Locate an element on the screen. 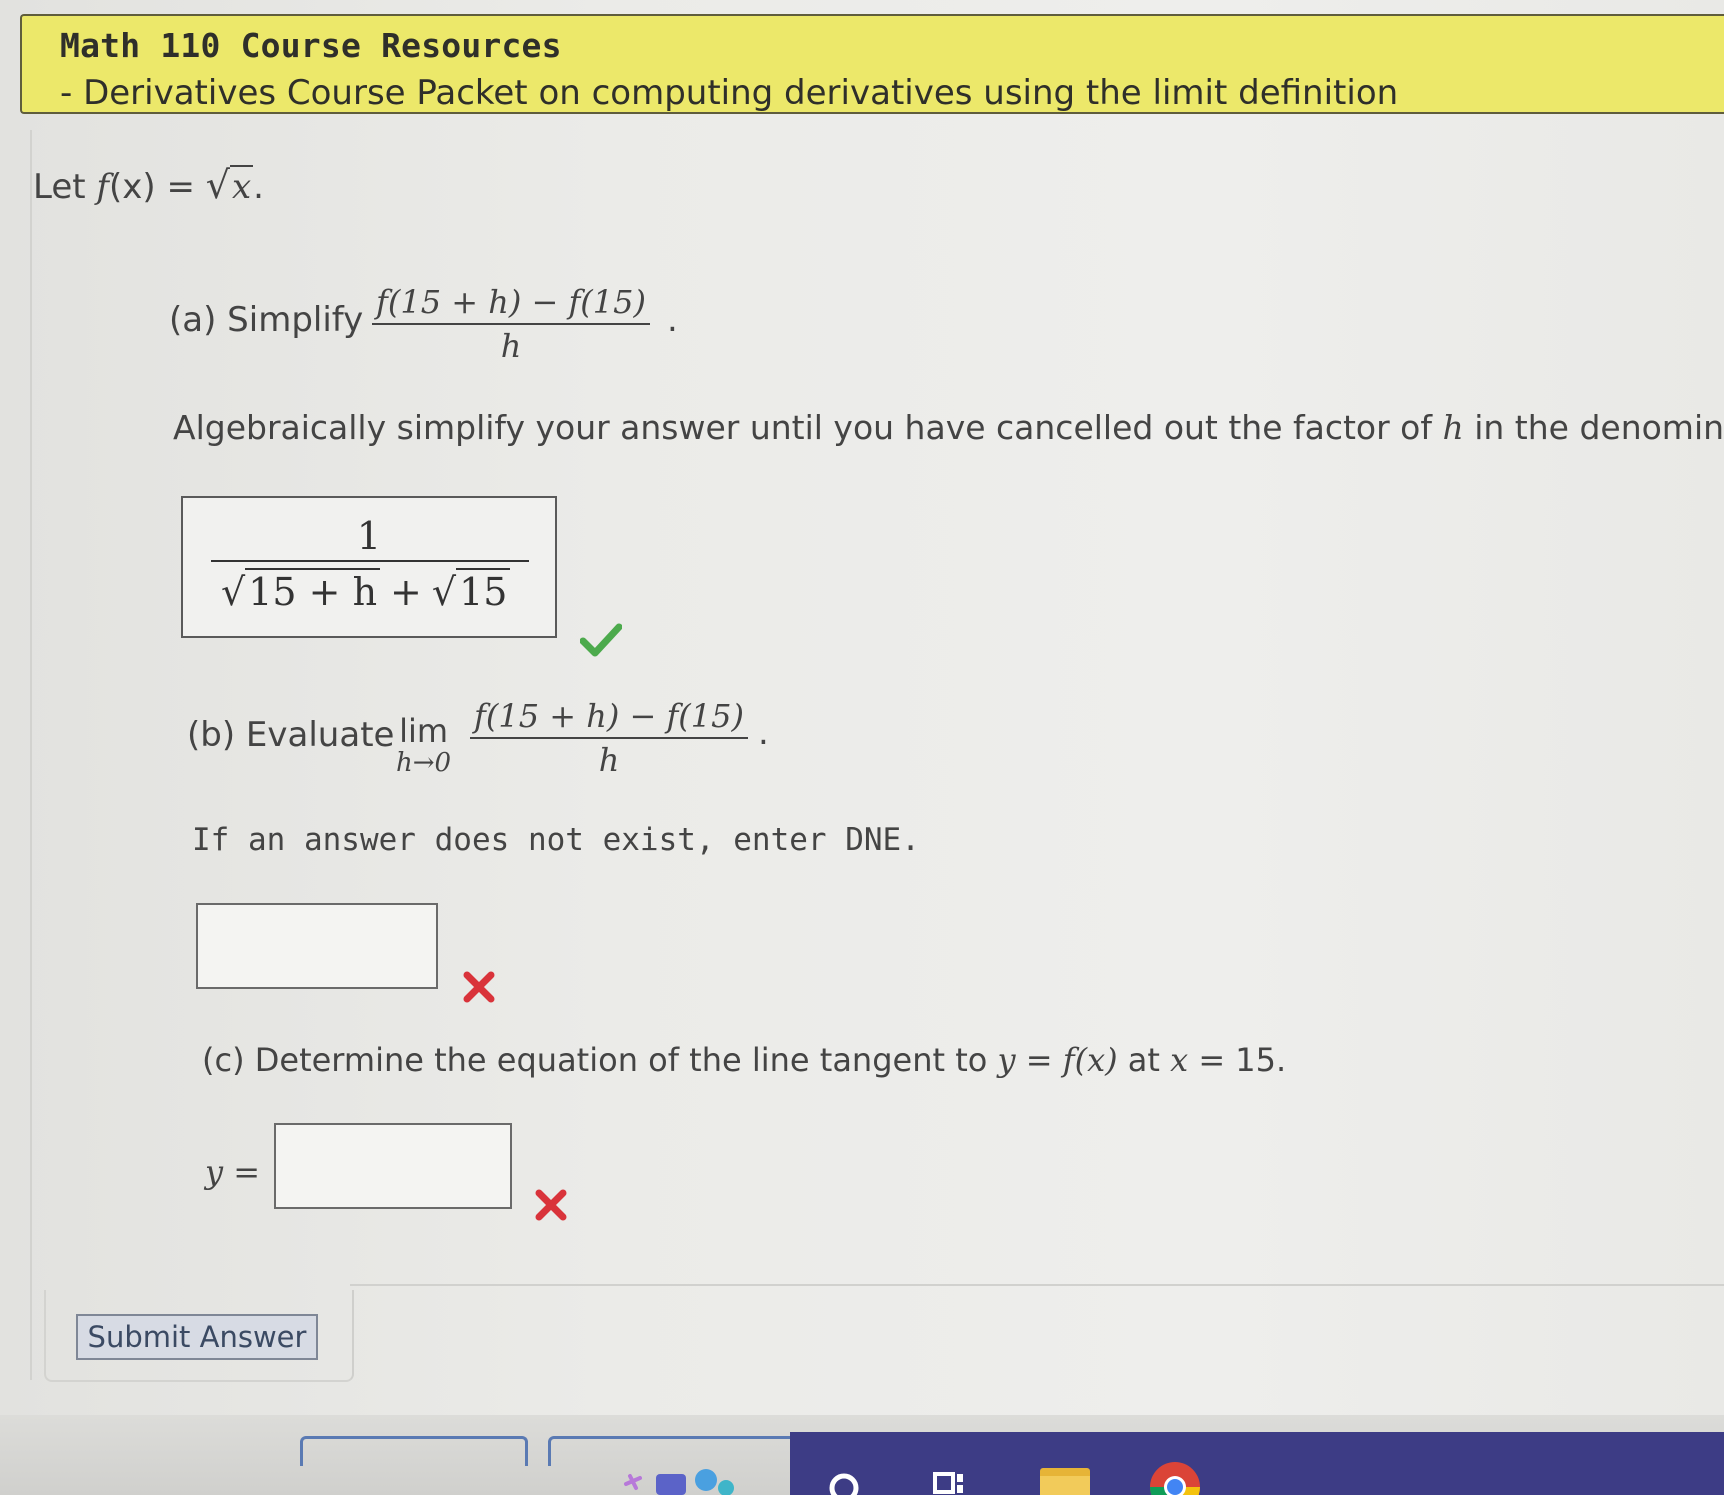 This screenshot has height=1495, width=1724. part-b-fraction: f(15 + h) − f(15) h is located at coordinates (609, 738).